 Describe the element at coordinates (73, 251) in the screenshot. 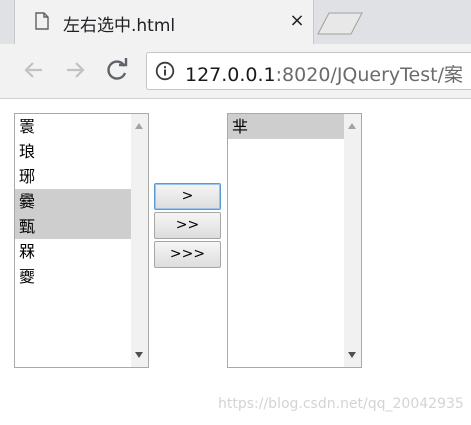

I see `left-option: 槑` at that location.